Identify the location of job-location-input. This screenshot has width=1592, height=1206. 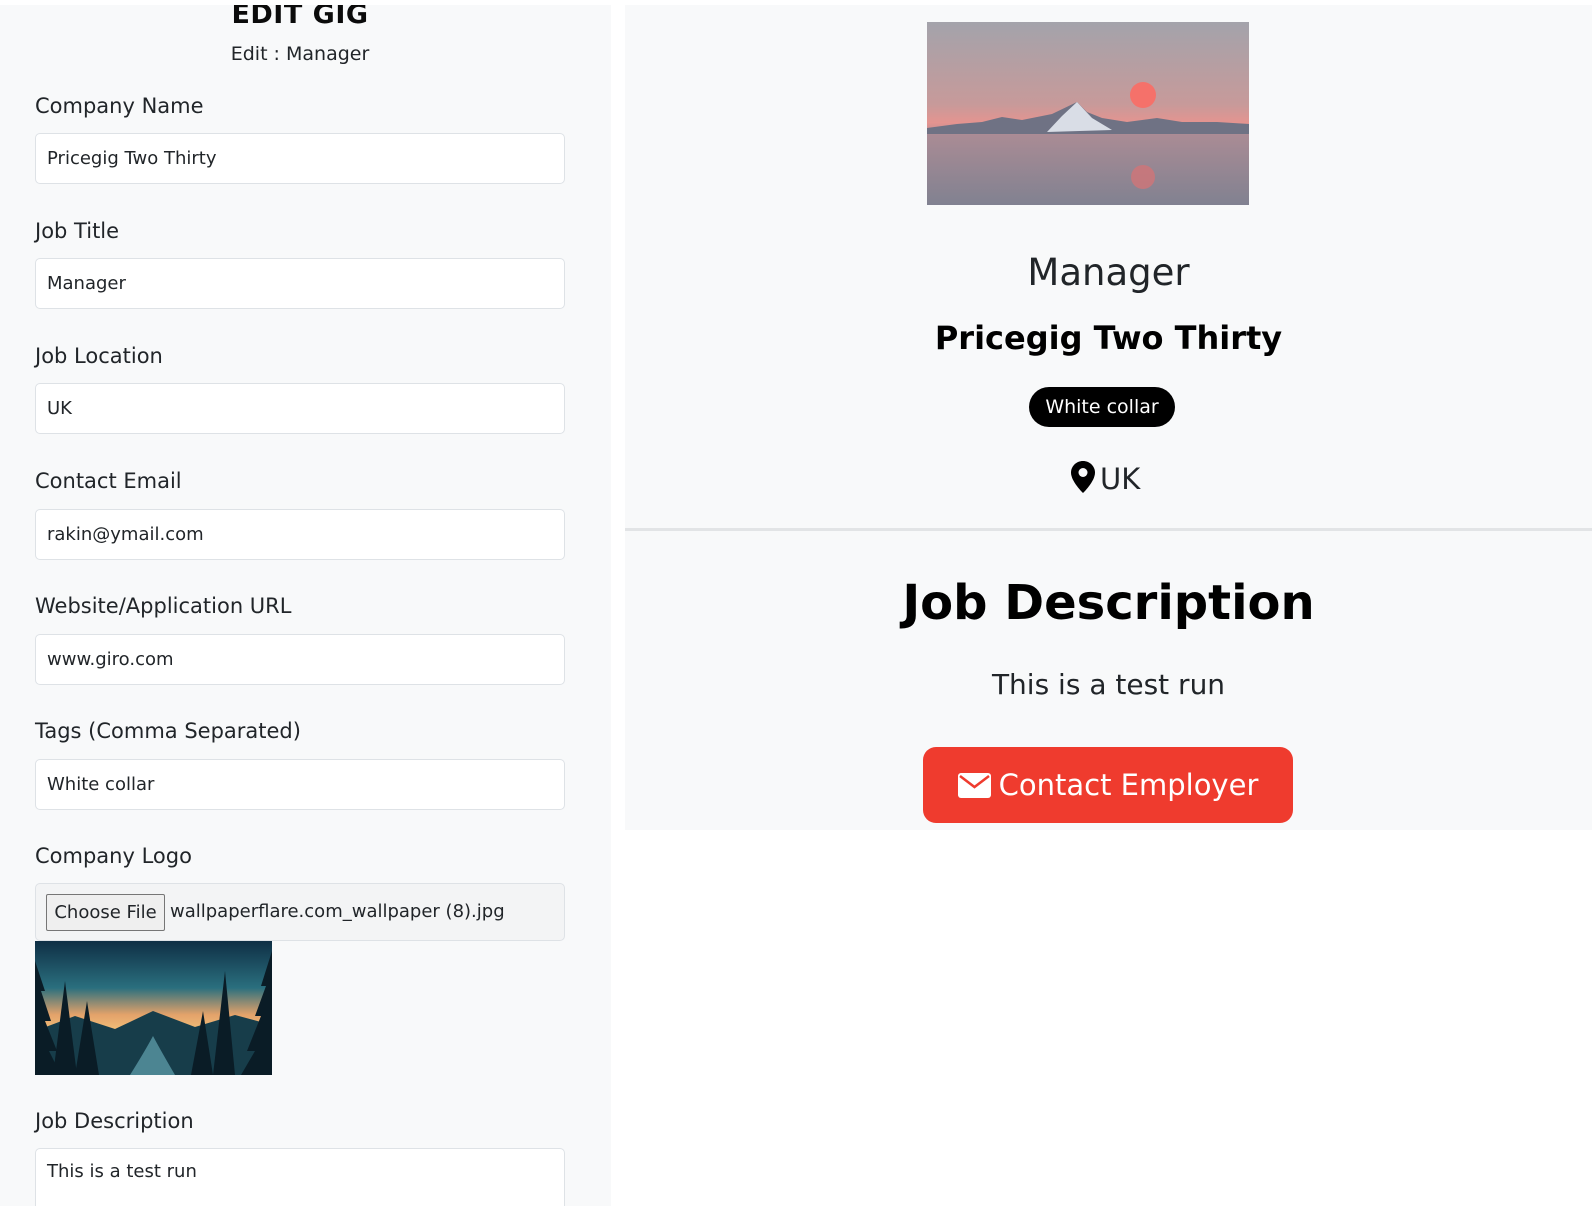
(300, 408).